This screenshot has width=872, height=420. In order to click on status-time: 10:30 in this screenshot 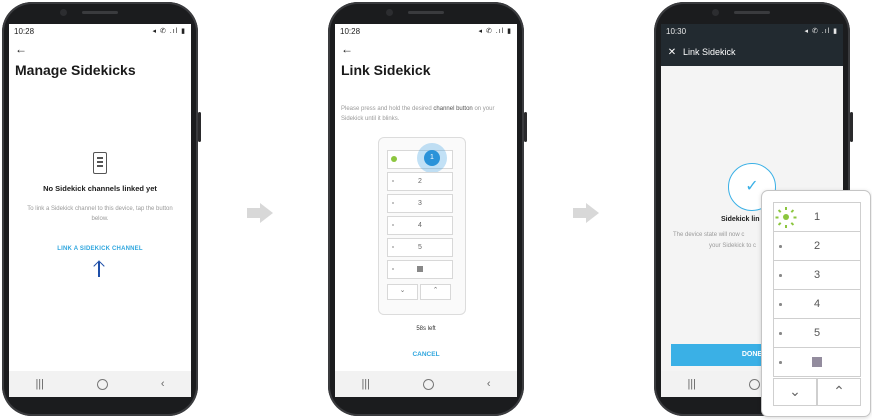, I will do `click(676, 31)`.